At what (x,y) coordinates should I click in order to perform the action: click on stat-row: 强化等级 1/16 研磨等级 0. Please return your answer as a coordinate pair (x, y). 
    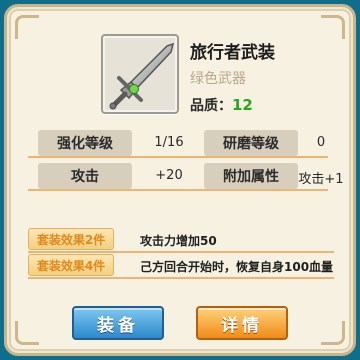
    Looking at the image, I should click on (178, 142).